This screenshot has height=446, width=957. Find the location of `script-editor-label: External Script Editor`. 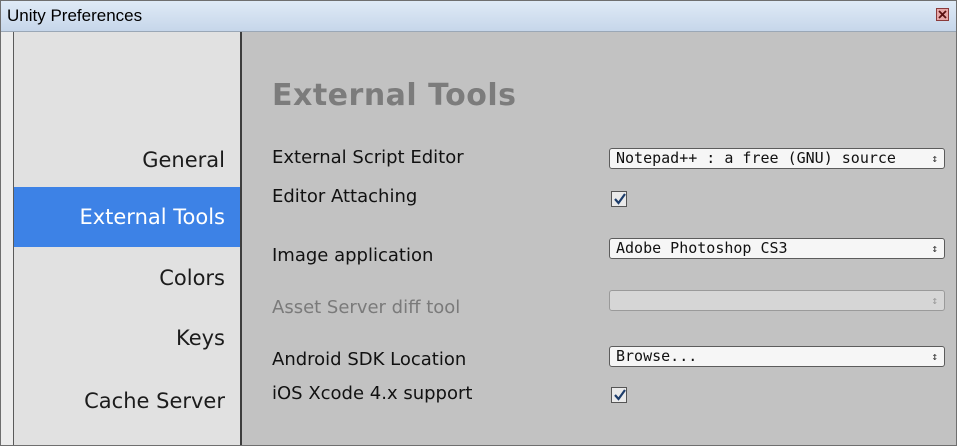

script-editor-label: External Script Editor is located at coordinates (368, 157).